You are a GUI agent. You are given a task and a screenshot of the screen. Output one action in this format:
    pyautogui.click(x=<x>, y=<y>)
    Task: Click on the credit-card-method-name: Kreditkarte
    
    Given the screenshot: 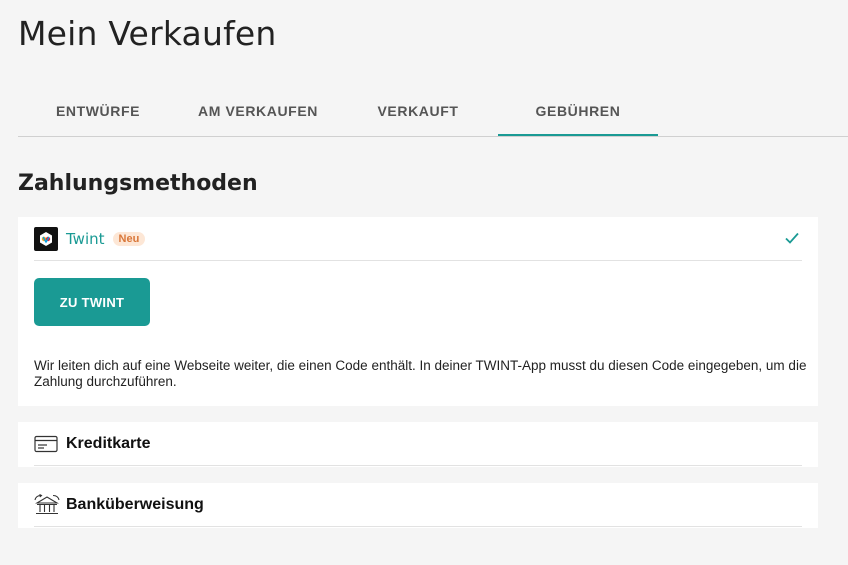 What is the action you would take?
    pyautogui.click(x=108, y=443)
    